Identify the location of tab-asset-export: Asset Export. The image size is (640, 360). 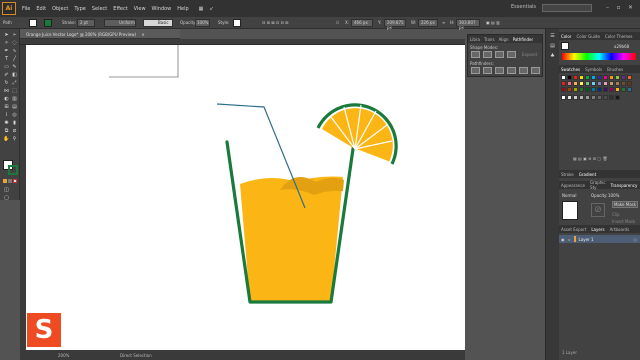
(573, 229).